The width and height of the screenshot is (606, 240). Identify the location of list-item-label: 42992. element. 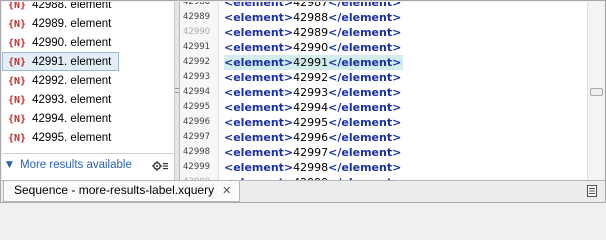
(72, 81).